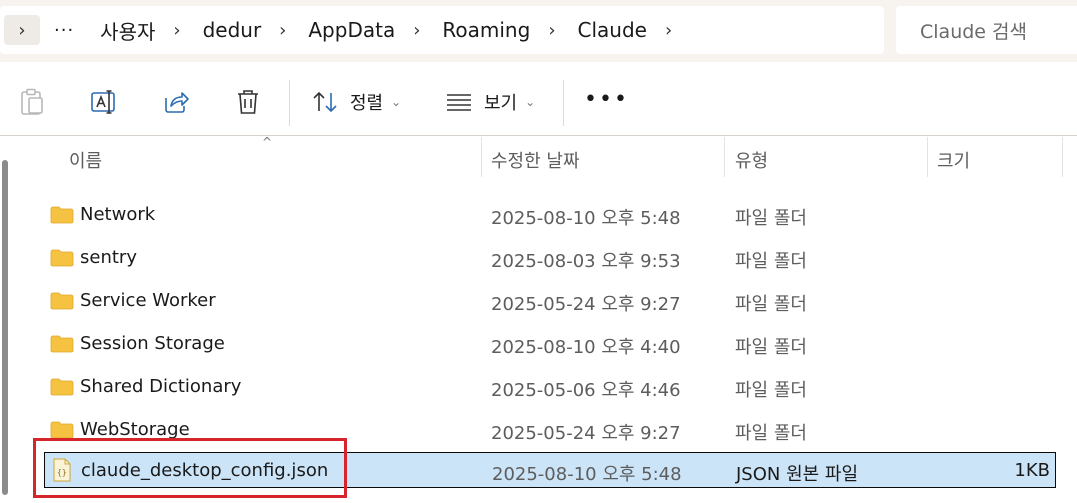 This screenshot has height=503, width=1077. I want to click on view-icon, so click(459, 102).